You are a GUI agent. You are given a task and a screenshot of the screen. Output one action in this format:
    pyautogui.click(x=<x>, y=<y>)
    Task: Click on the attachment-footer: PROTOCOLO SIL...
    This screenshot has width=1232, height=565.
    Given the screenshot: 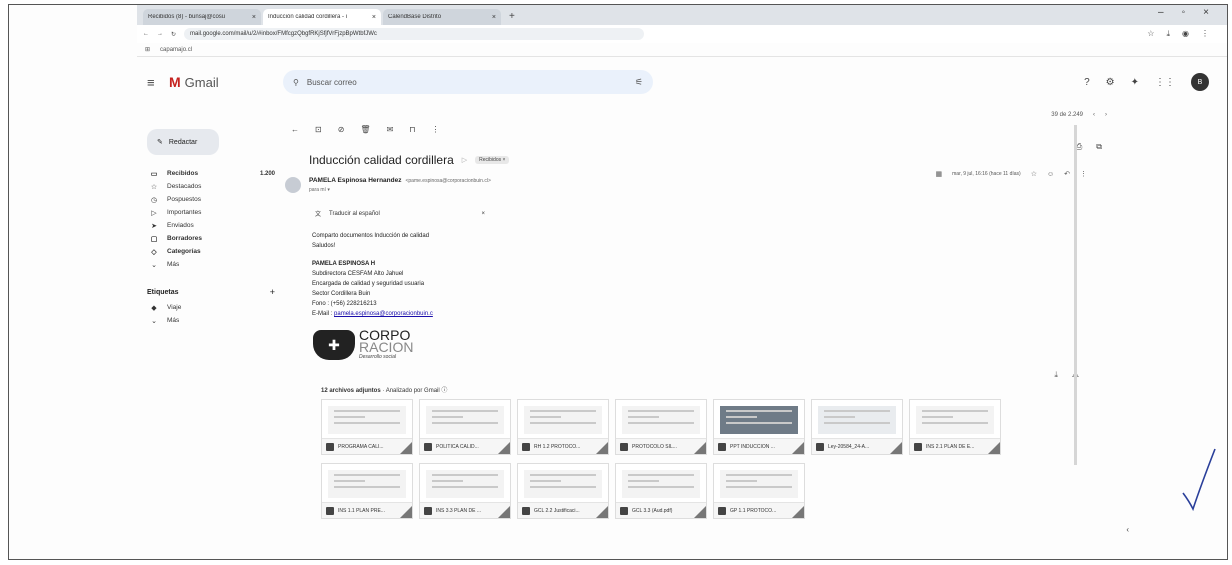 What is the action you would take?
    pyautogui.click(x=661, y=446)
    